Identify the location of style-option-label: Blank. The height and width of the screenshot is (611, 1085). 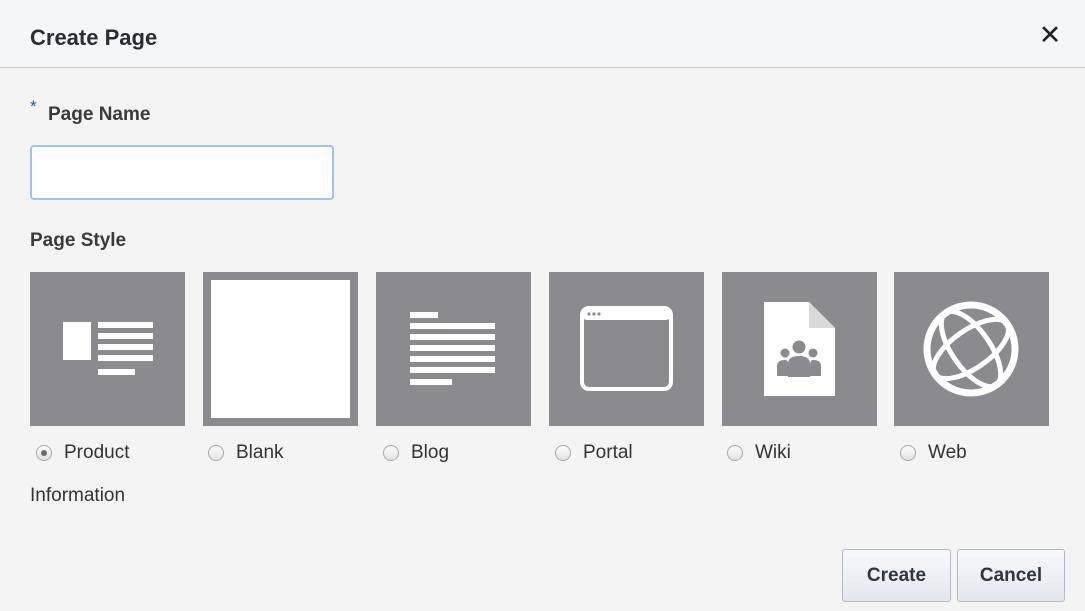
(260, 452).